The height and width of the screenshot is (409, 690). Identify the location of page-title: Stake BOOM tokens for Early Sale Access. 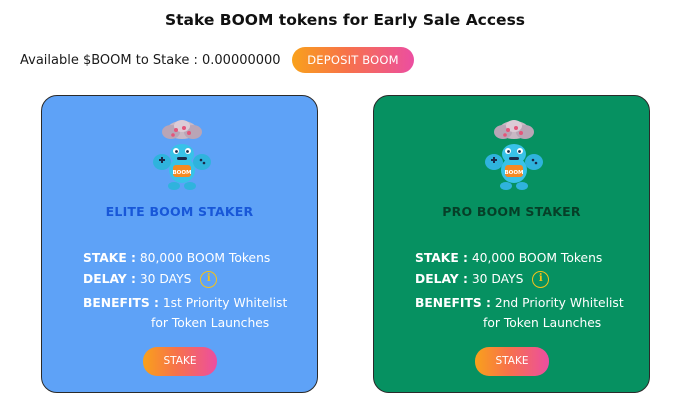
(345, 20).